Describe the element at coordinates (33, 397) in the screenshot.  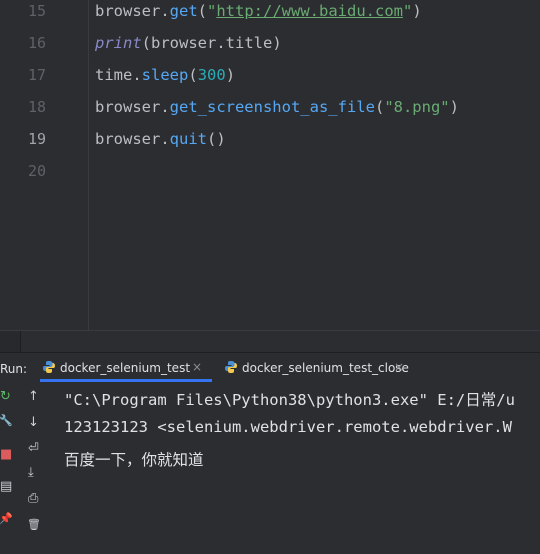
I see `up-arrow-icon: ↑` at that location.